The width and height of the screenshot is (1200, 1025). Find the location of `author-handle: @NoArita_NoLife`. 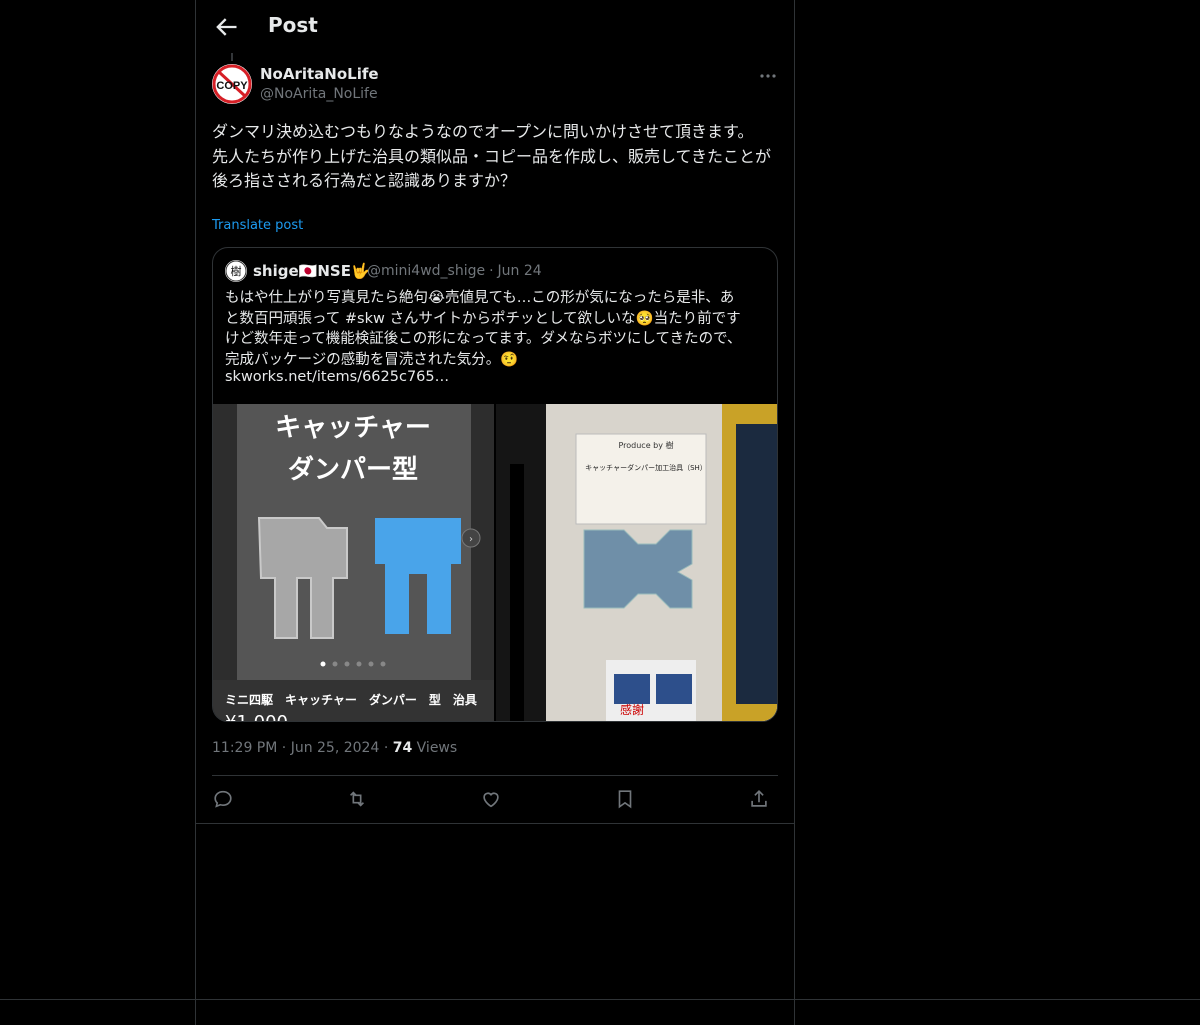

author-handle: @NoArita_NoLife is located at coordinates (319, 94).